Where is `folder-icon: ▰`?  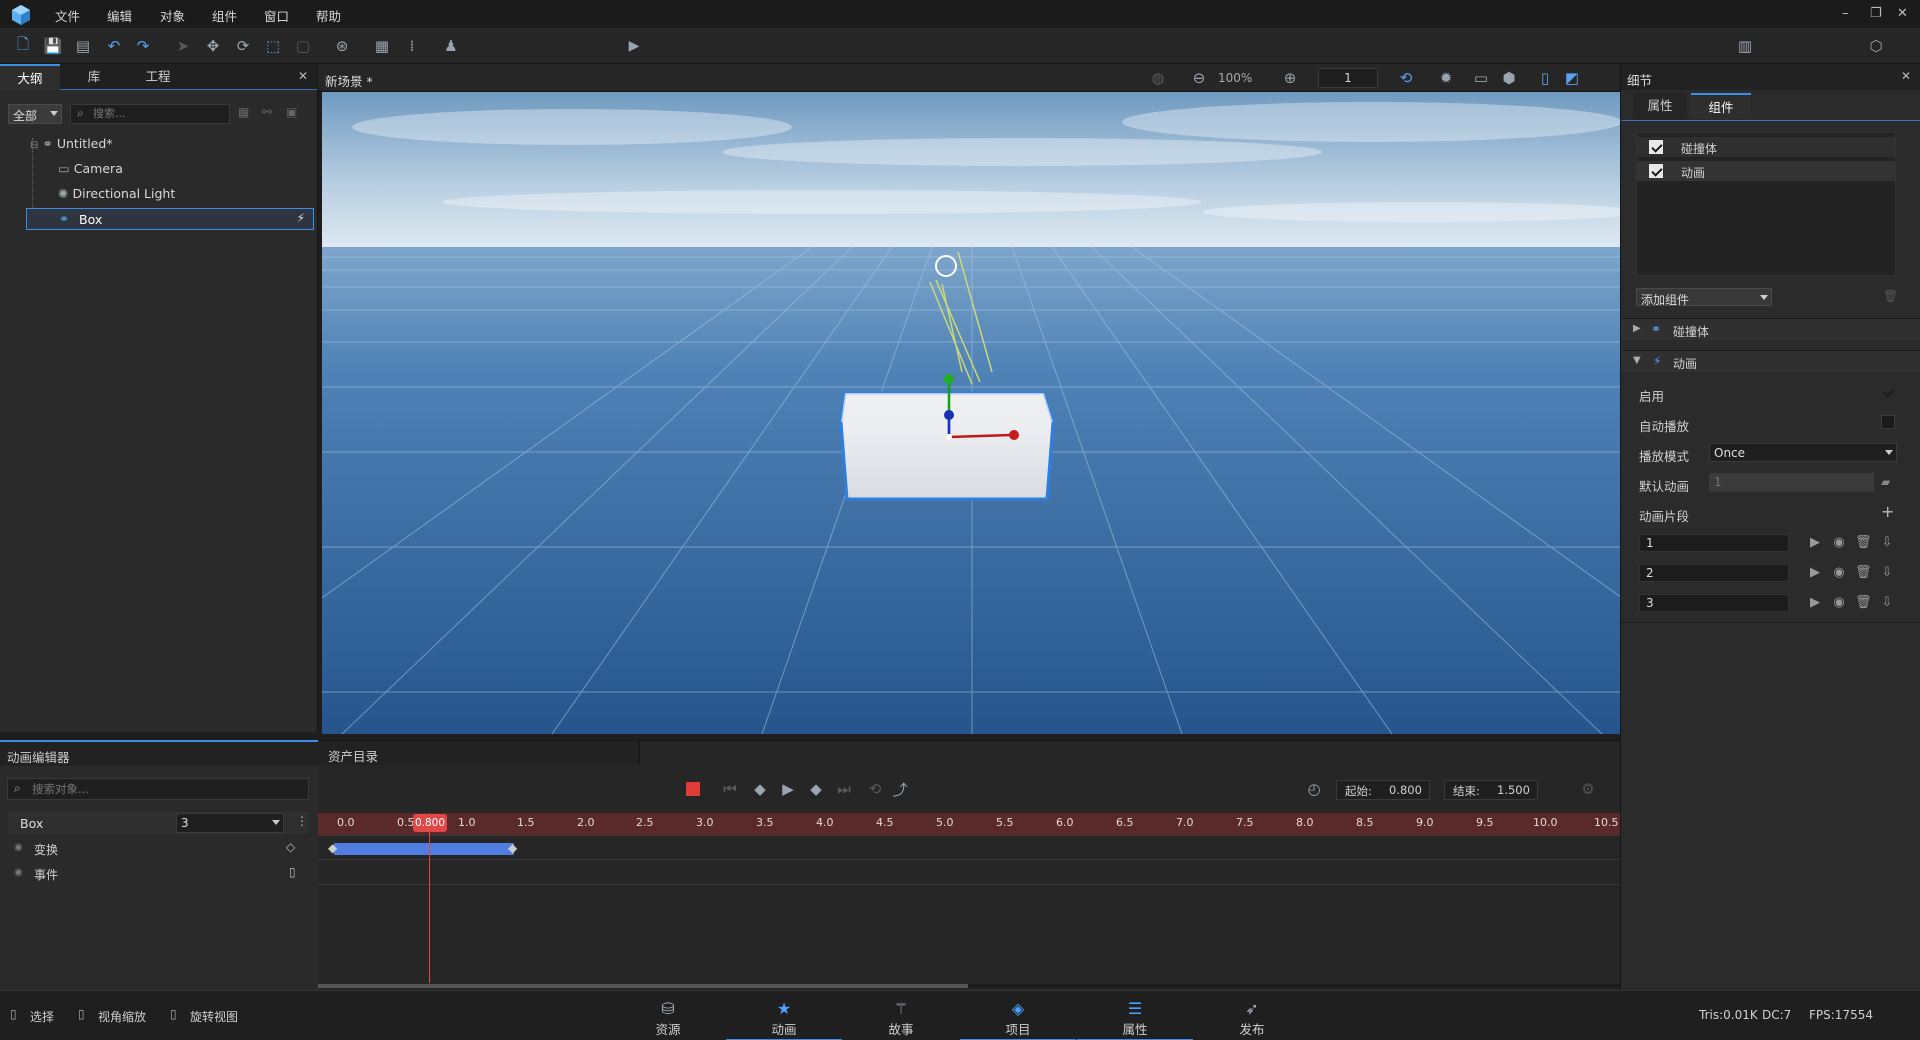
folder-icon: ▰ is located at coordinates (1885, 482).